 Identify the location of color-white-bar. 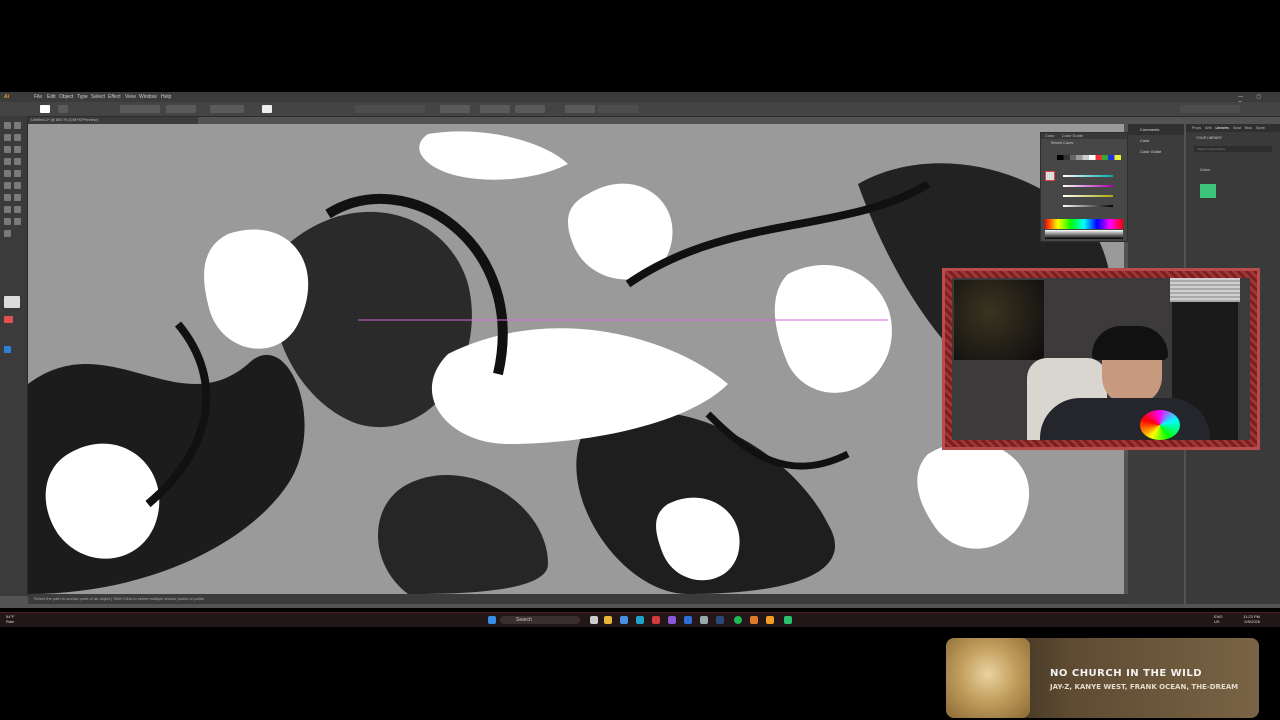
(1084, 234).